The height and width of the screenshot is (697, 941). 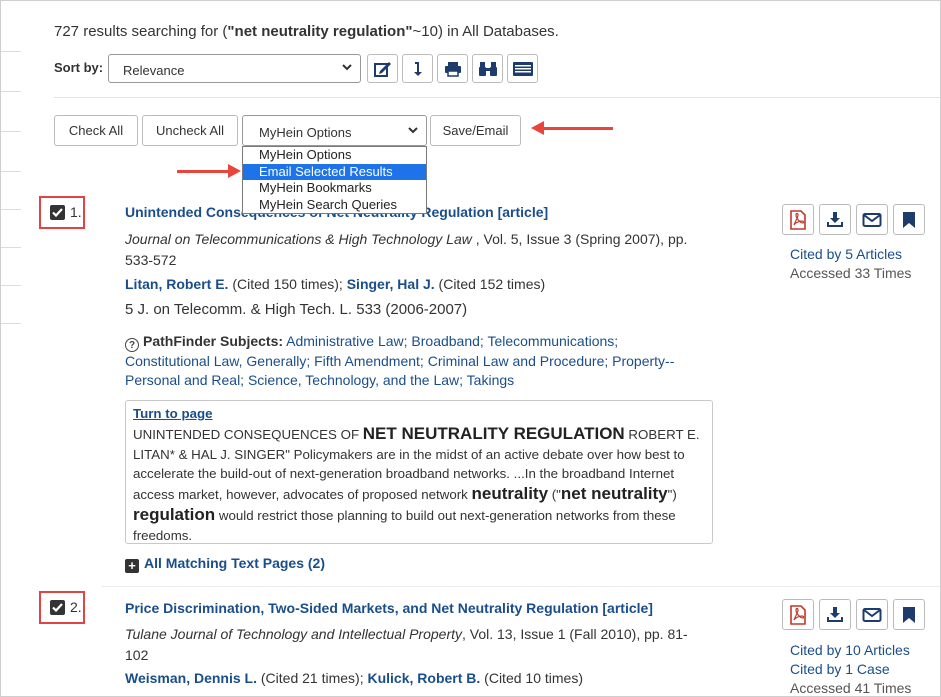 I want to click on myhein-options-select: MyHein Options, so click(x=334, y=130).